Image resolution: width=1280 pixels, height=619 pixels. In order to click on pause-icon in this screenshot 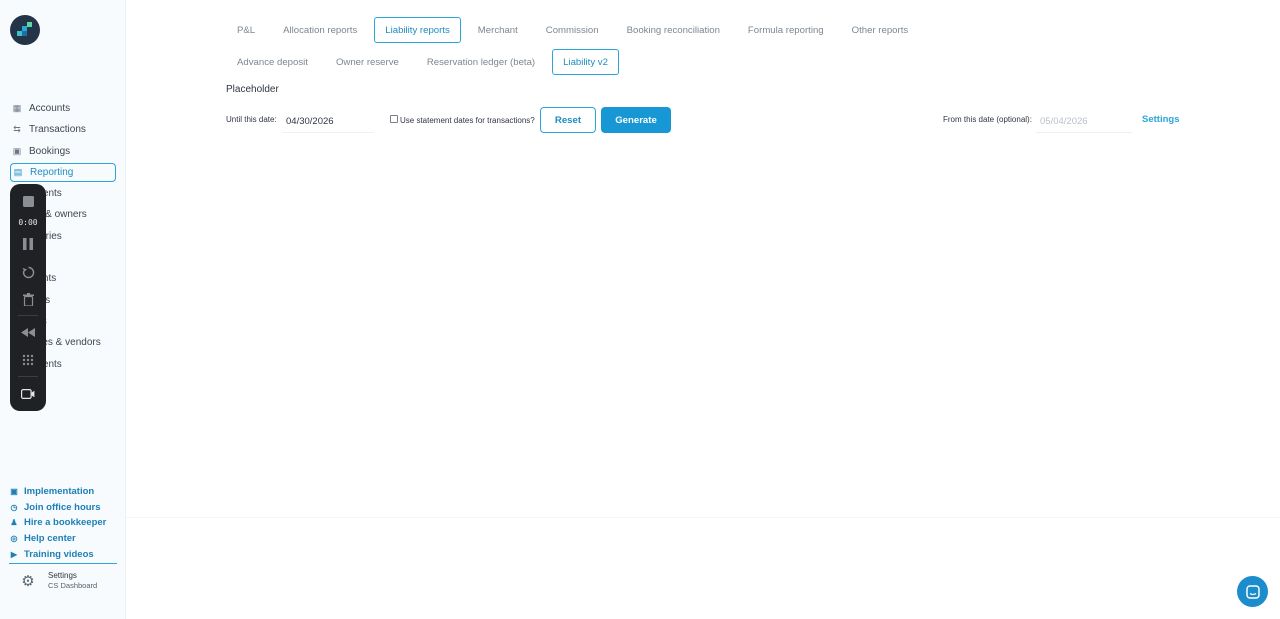, I will do `click(28, 244)`.